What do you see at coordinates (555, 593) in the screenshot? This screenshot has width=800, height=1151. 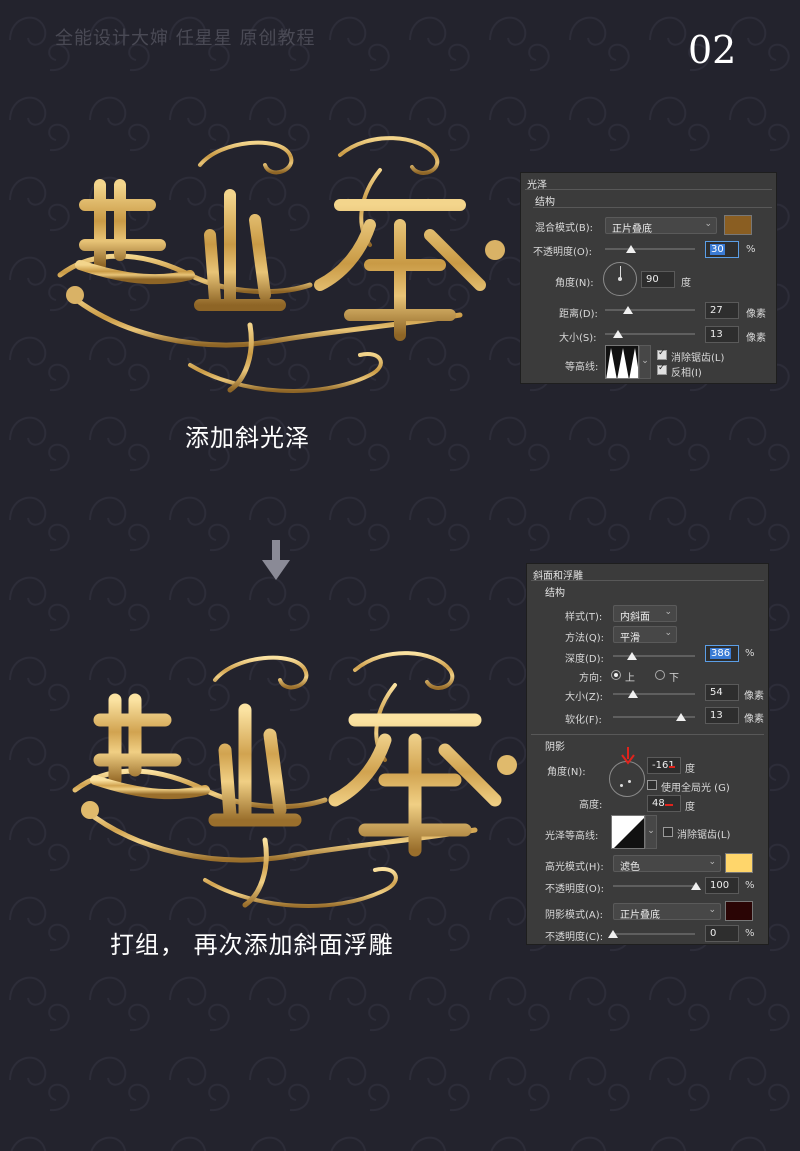 I see `bevel-structure-label: 结构` at bounding box center [555, 593].